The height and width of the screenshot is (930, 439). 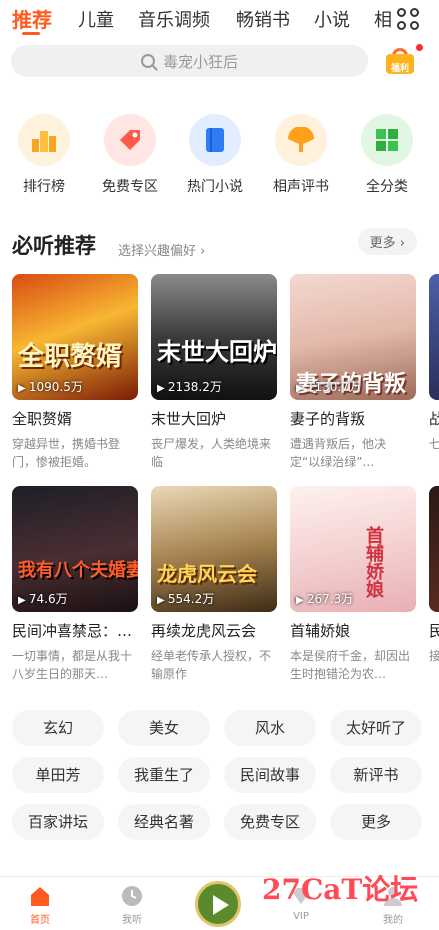 I want to click on book-cover: 妻子的背叛 1130.7万, so click(x=353, y=337).